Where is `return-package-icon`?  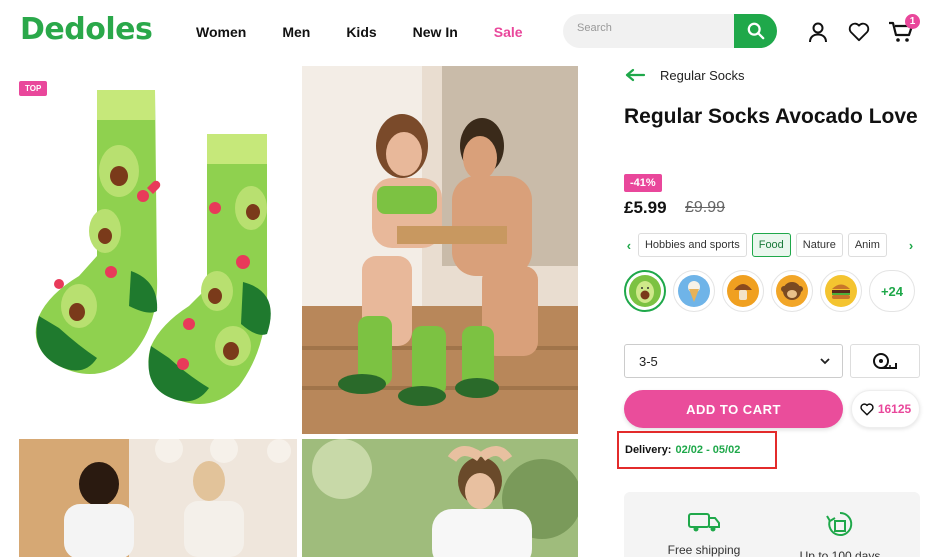 return-package-icon is located at coordinates (839, 523).